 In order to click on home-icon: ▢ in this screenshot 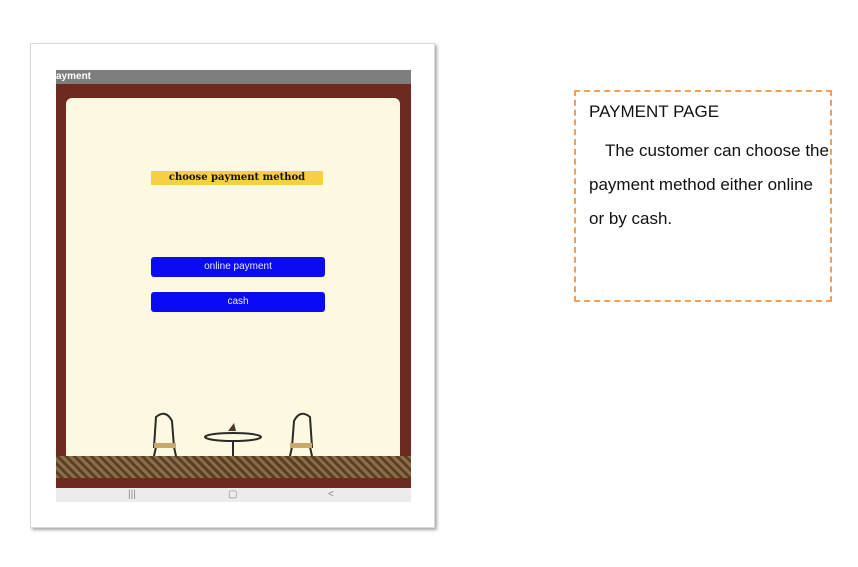, I will do `click(232, 495)`.